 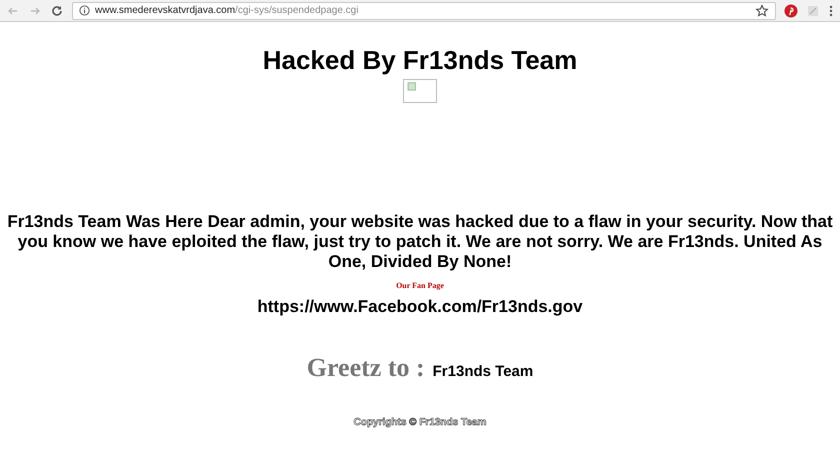 I want to click on greetz-name: Fr13nds Team, so click(x=483, y=372).